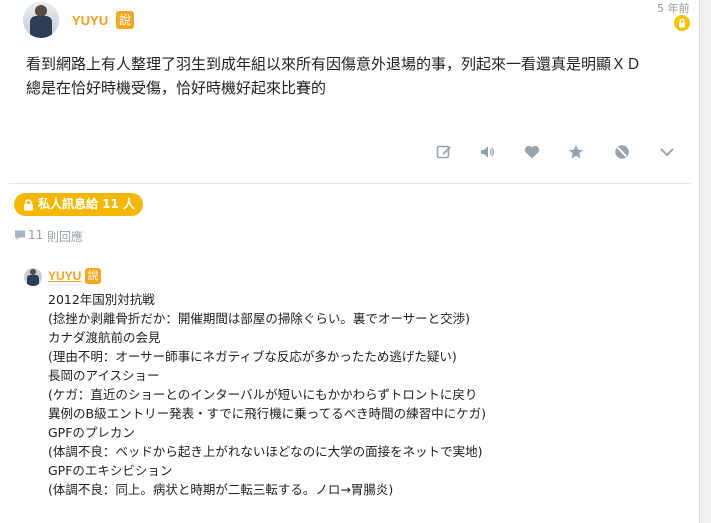 The height and width of the screenshot is (523, 711). I want to click on speaker-icon, so click(488, 152).